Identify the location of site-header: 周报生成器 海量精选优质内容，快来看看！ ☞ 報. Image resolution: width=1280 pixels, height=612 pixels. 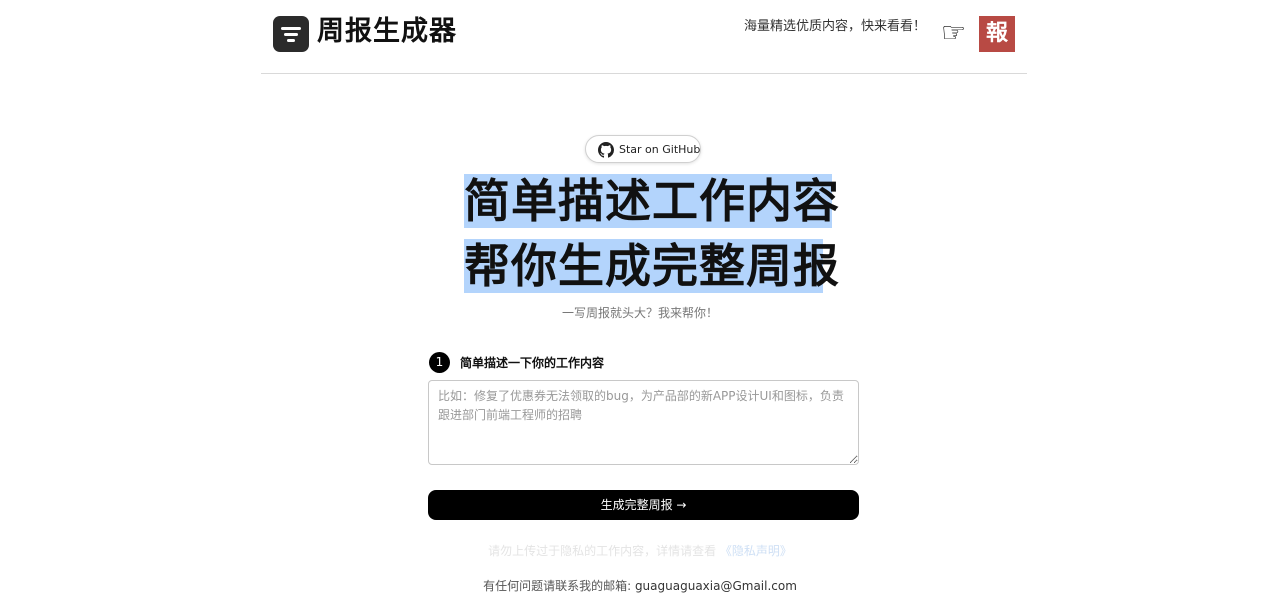
(644, 37).